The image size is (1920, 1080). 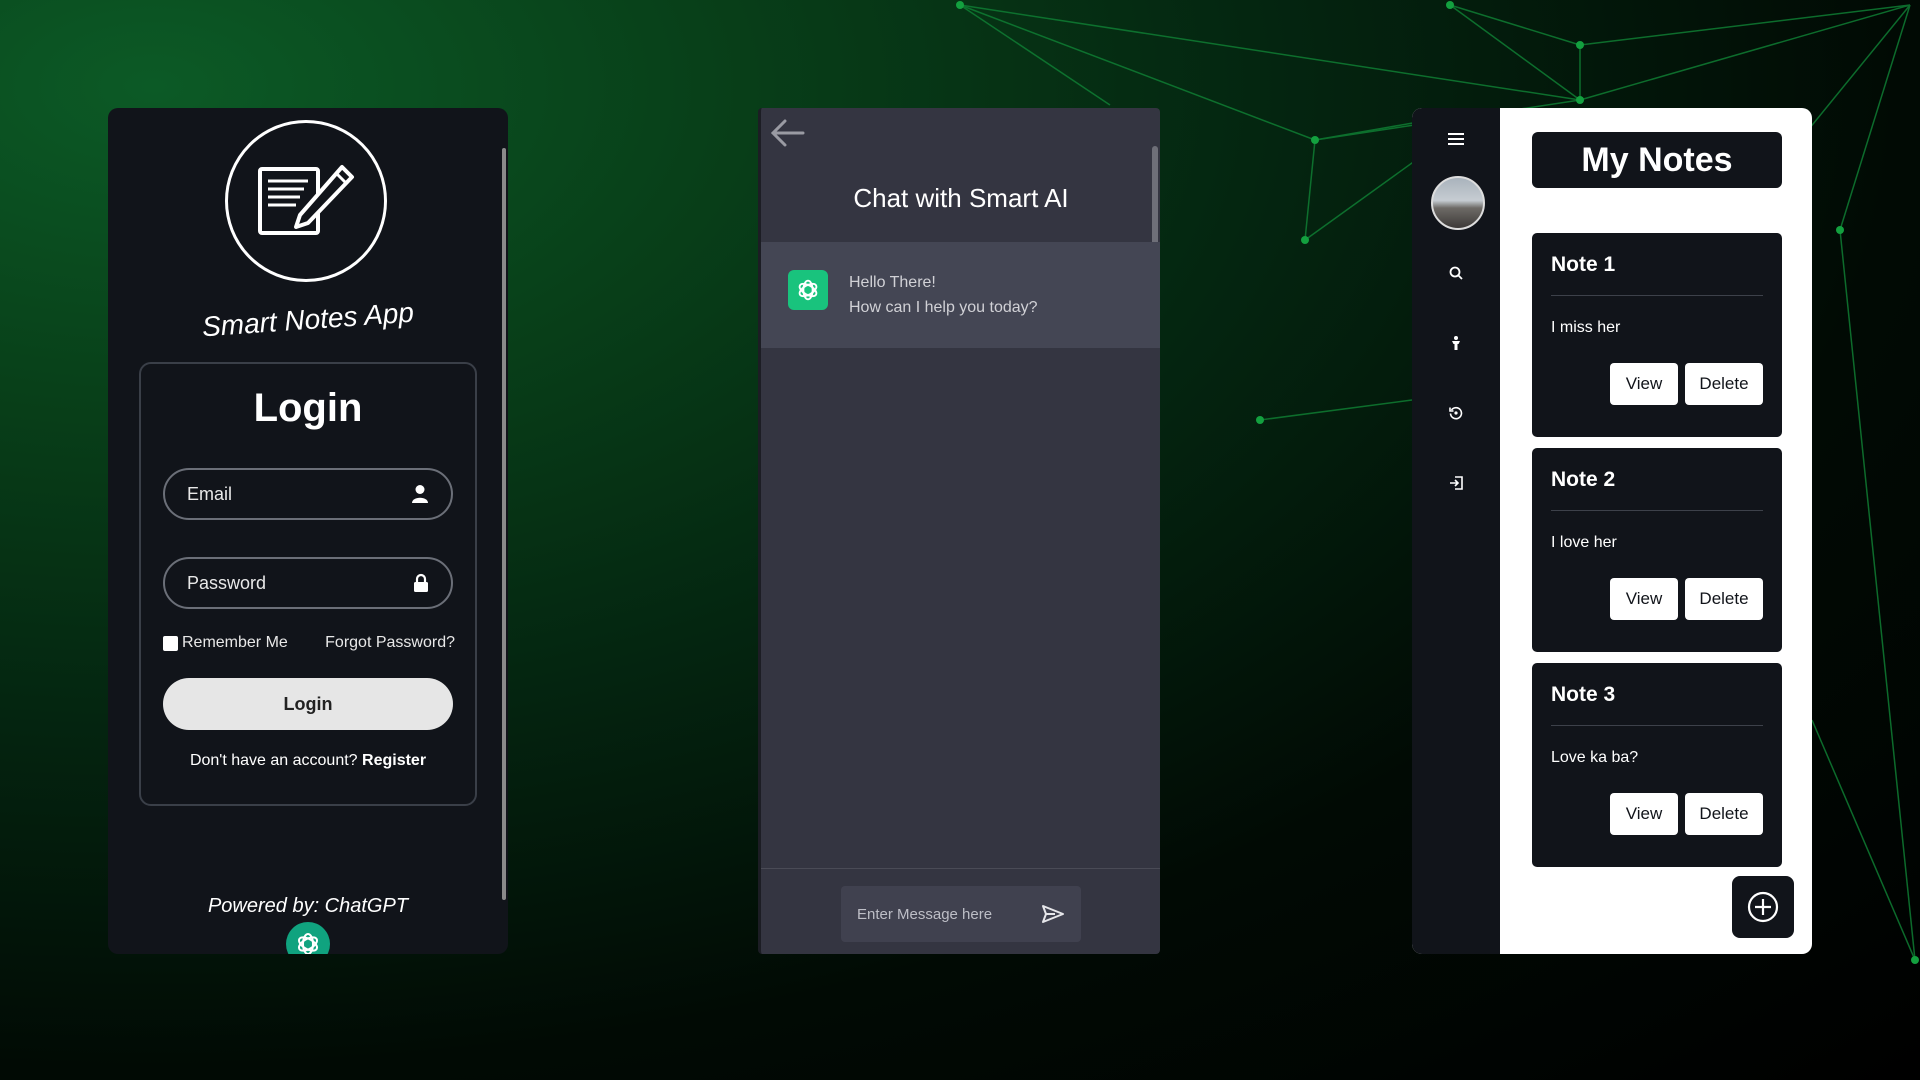 I want to click on person-icon, so click(x=1456, y=343).